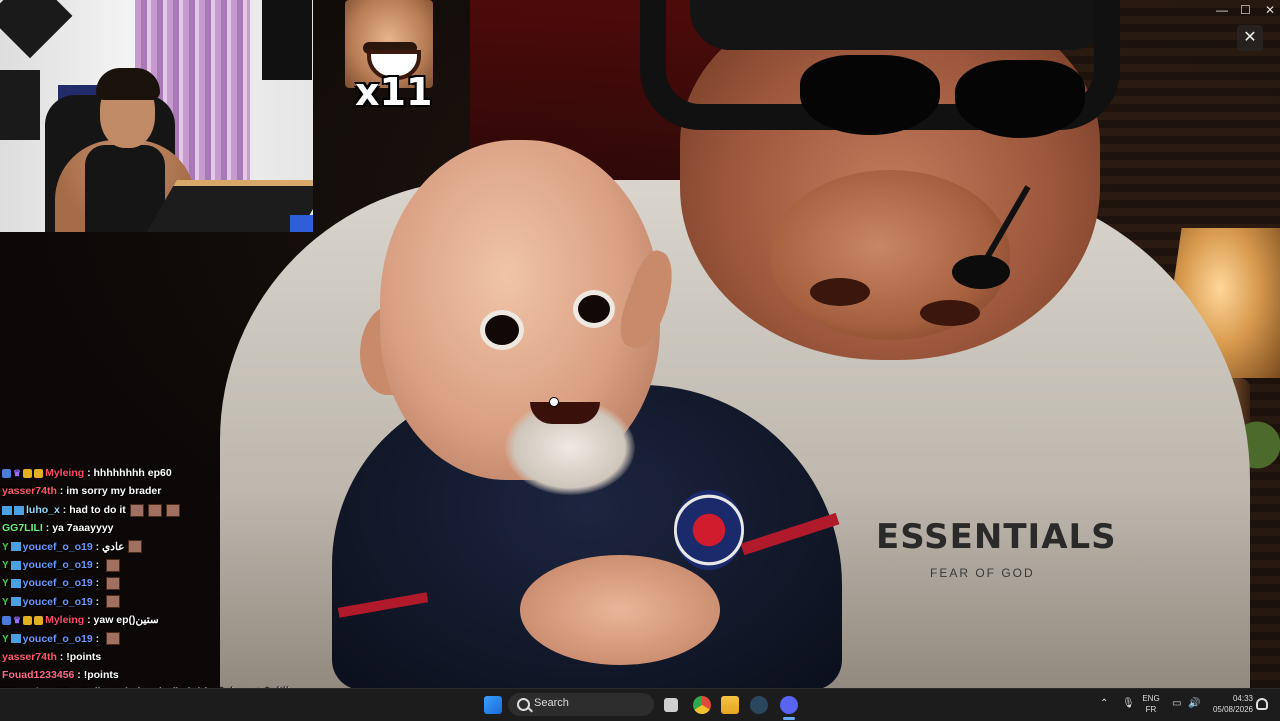 This screenshot has width=1280, height=721. Describe the element at coordinates (43, 510) in the screenshot. I see `chat-username: luho_x` at that location.